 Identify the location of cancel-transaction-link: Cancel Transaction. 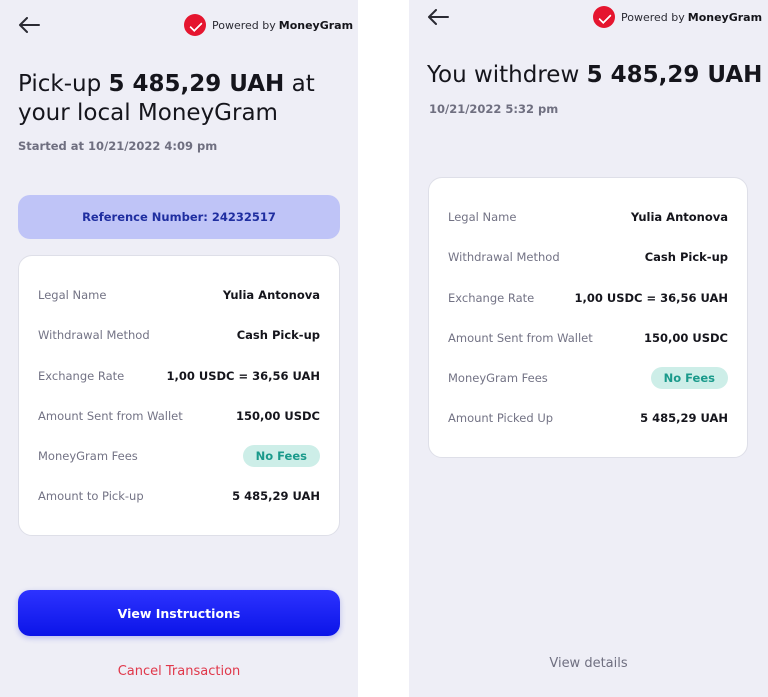
(179, 671).